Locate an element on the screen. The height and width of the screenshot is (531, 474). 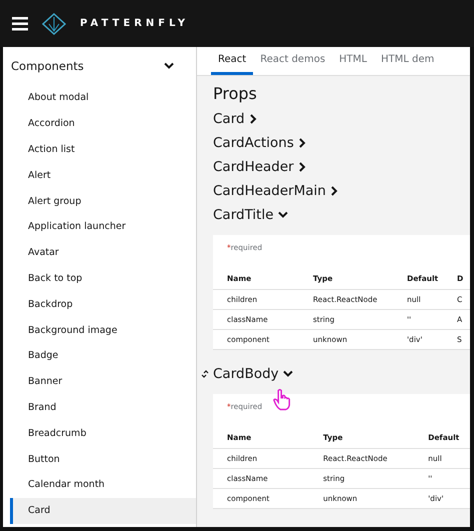
menu-icon is located at coordinates (20, 23).